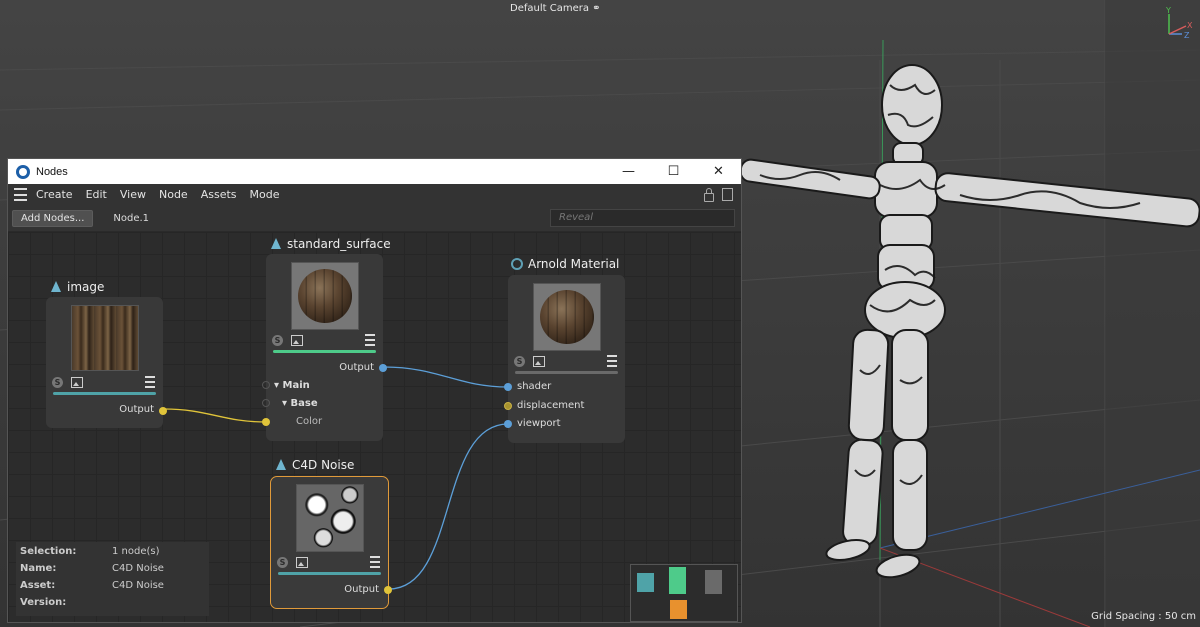 The height and width of the screenshot is (627, 1200). I want to click on info-key: Asset:, so click(38, 585).